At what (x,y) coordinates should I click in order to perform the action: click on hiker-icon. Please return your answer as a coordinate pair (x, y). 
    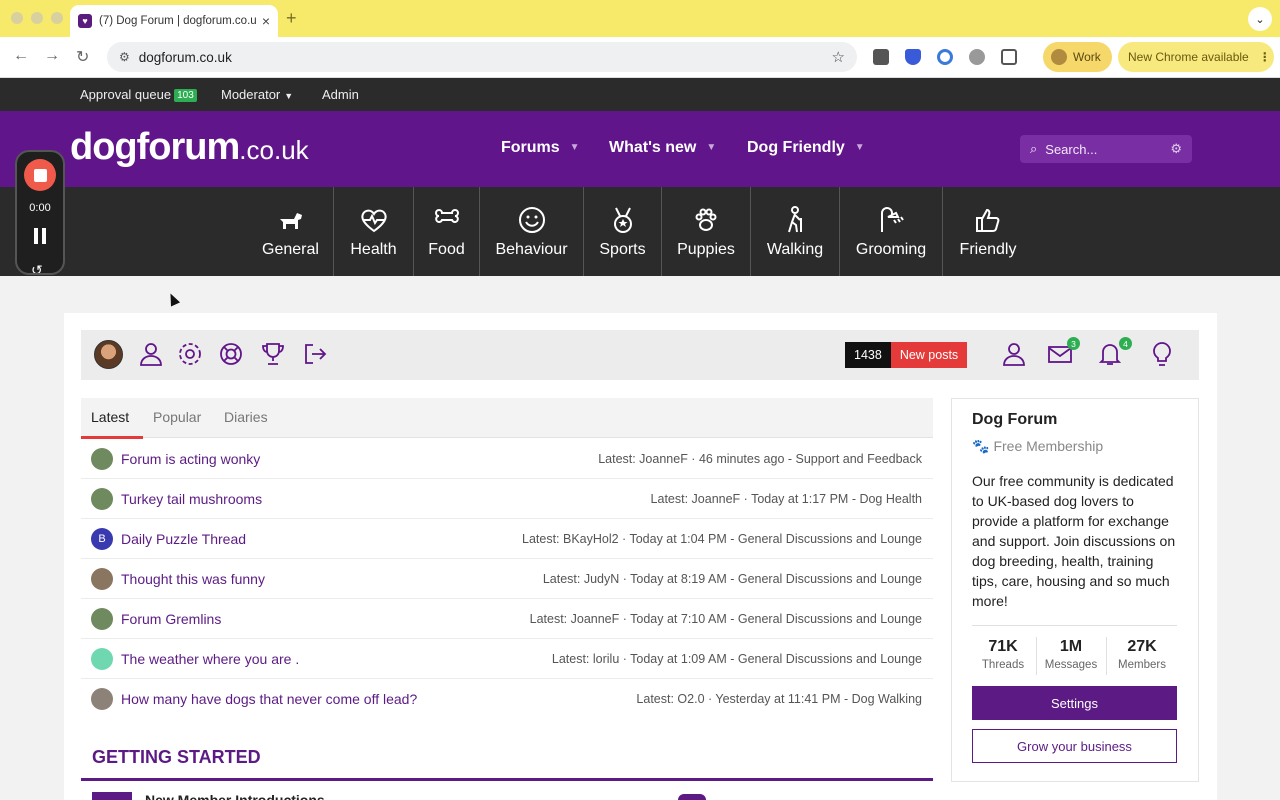
    Looking at the image, I should click on (795, 218).